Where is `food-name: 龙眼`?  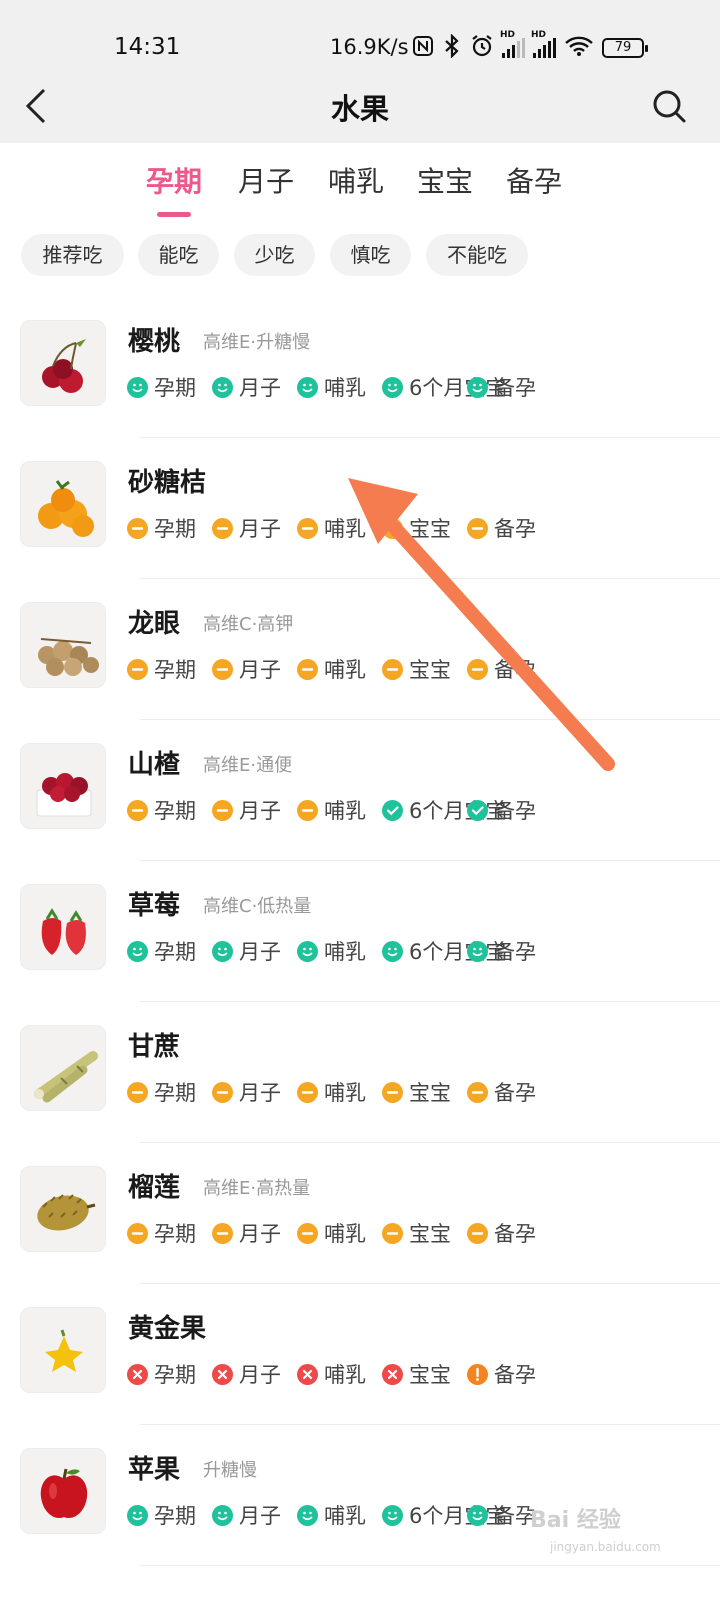 food-name: 龙眼 is located at coordinates (154, 624).